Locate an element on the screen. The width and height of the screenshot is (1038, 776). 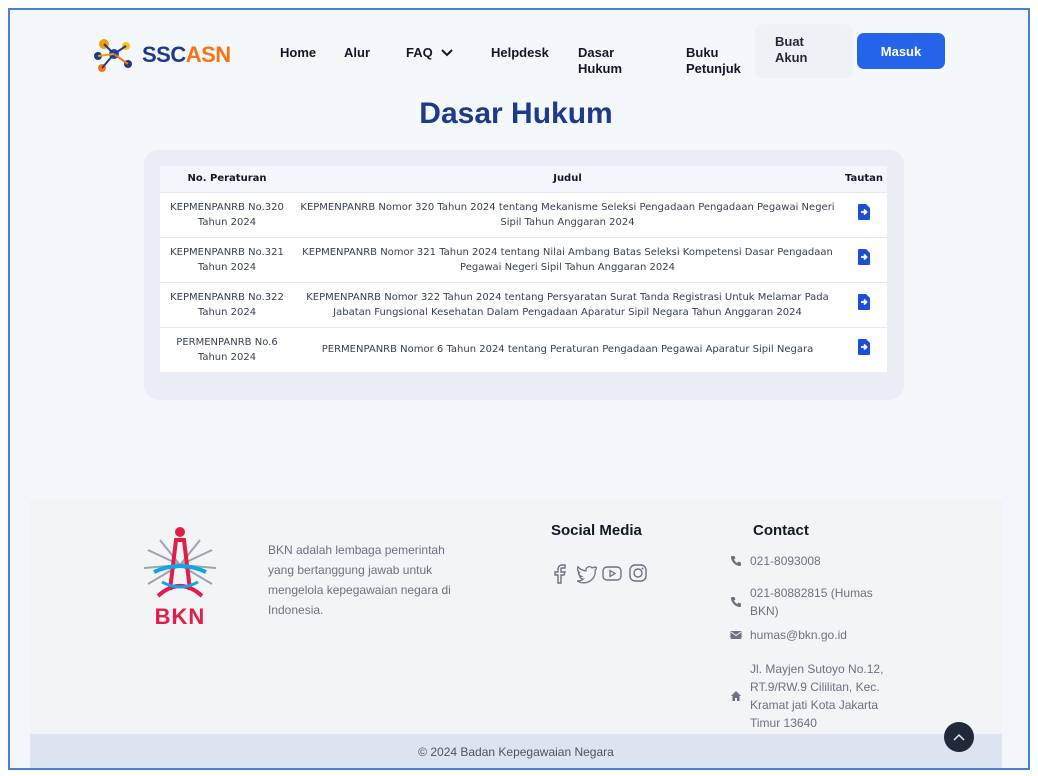
nav-faq: FAQ is located at coordinates (429, 53).